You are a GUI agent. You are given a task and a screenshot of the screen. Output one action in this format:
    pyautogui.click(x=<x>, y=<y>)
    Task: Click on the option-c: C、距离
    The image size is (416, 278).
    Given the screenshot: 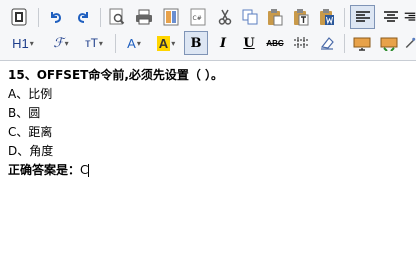 What is the action you would take?
    pyautogui.click(x=30, y=132)
    